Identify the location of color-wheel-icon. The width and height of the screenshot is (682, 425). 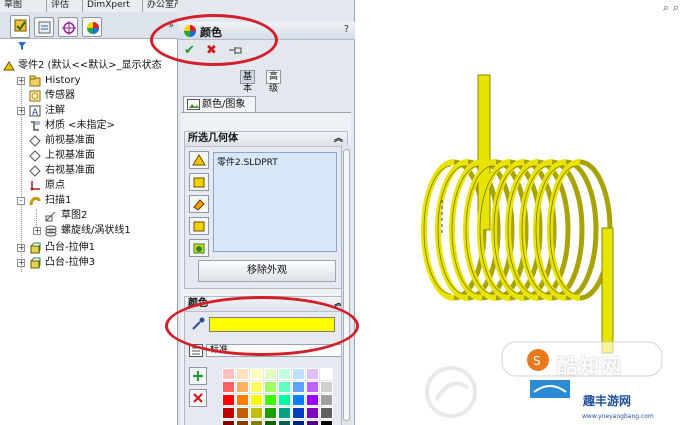
(93, 28).